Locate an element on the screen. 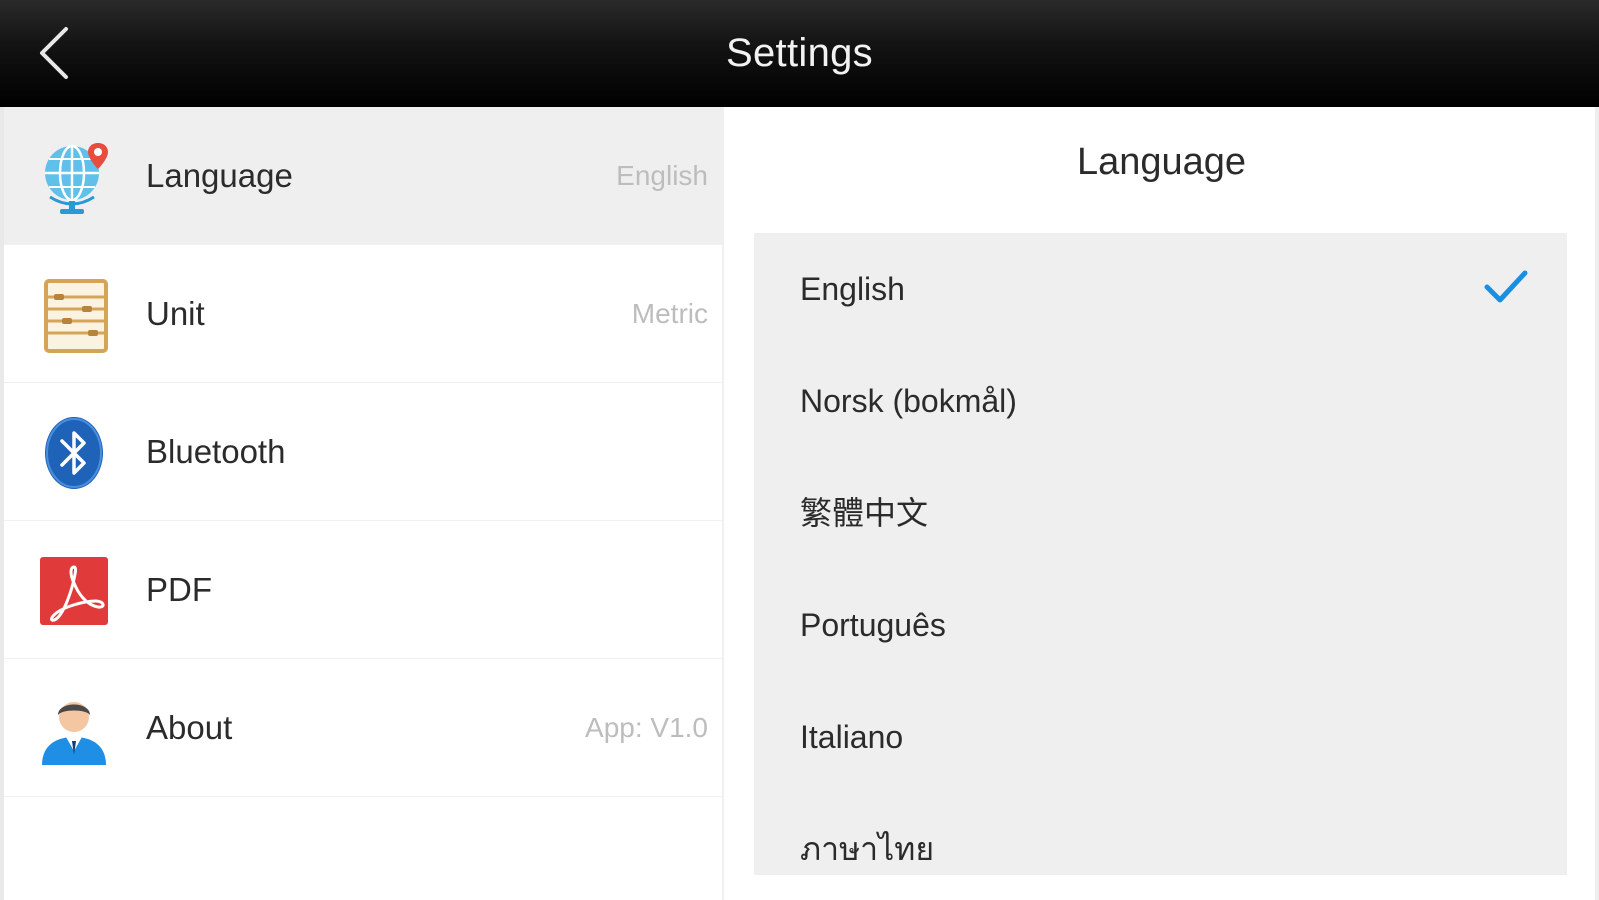  language-option-thai: ภาษาไทย is located at coordinates (1160, 834).